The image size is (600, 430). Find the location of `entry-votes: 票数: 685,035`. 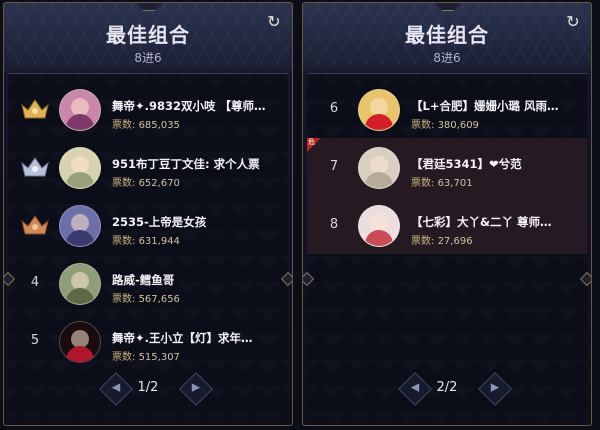

entry-votes: 票数: 685,035 is located at coordinates (146, 125).